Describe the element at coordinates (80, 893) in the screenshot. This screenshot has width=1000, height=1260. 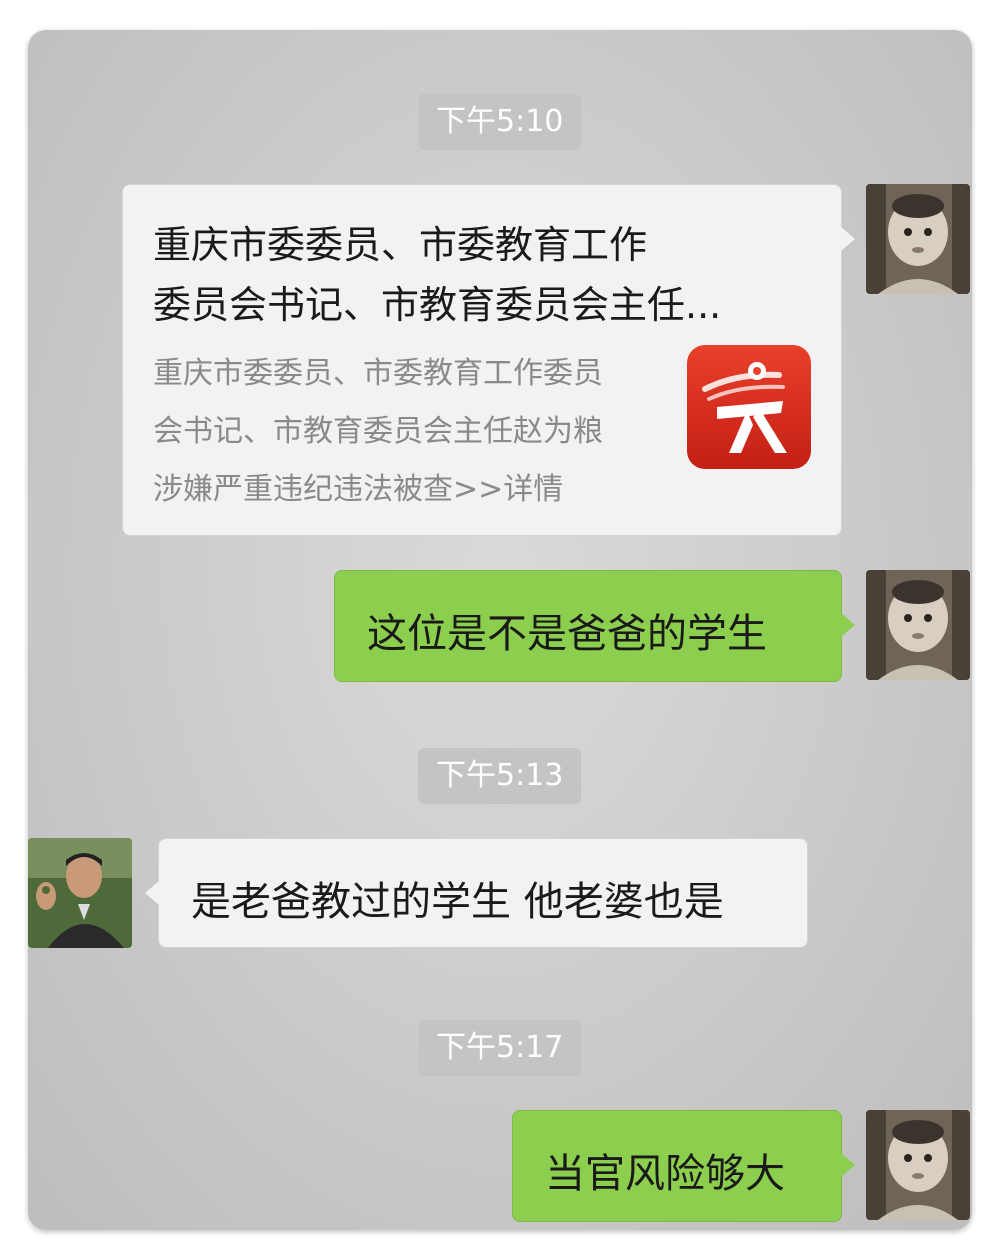
I see `contact-avatar` at that location.